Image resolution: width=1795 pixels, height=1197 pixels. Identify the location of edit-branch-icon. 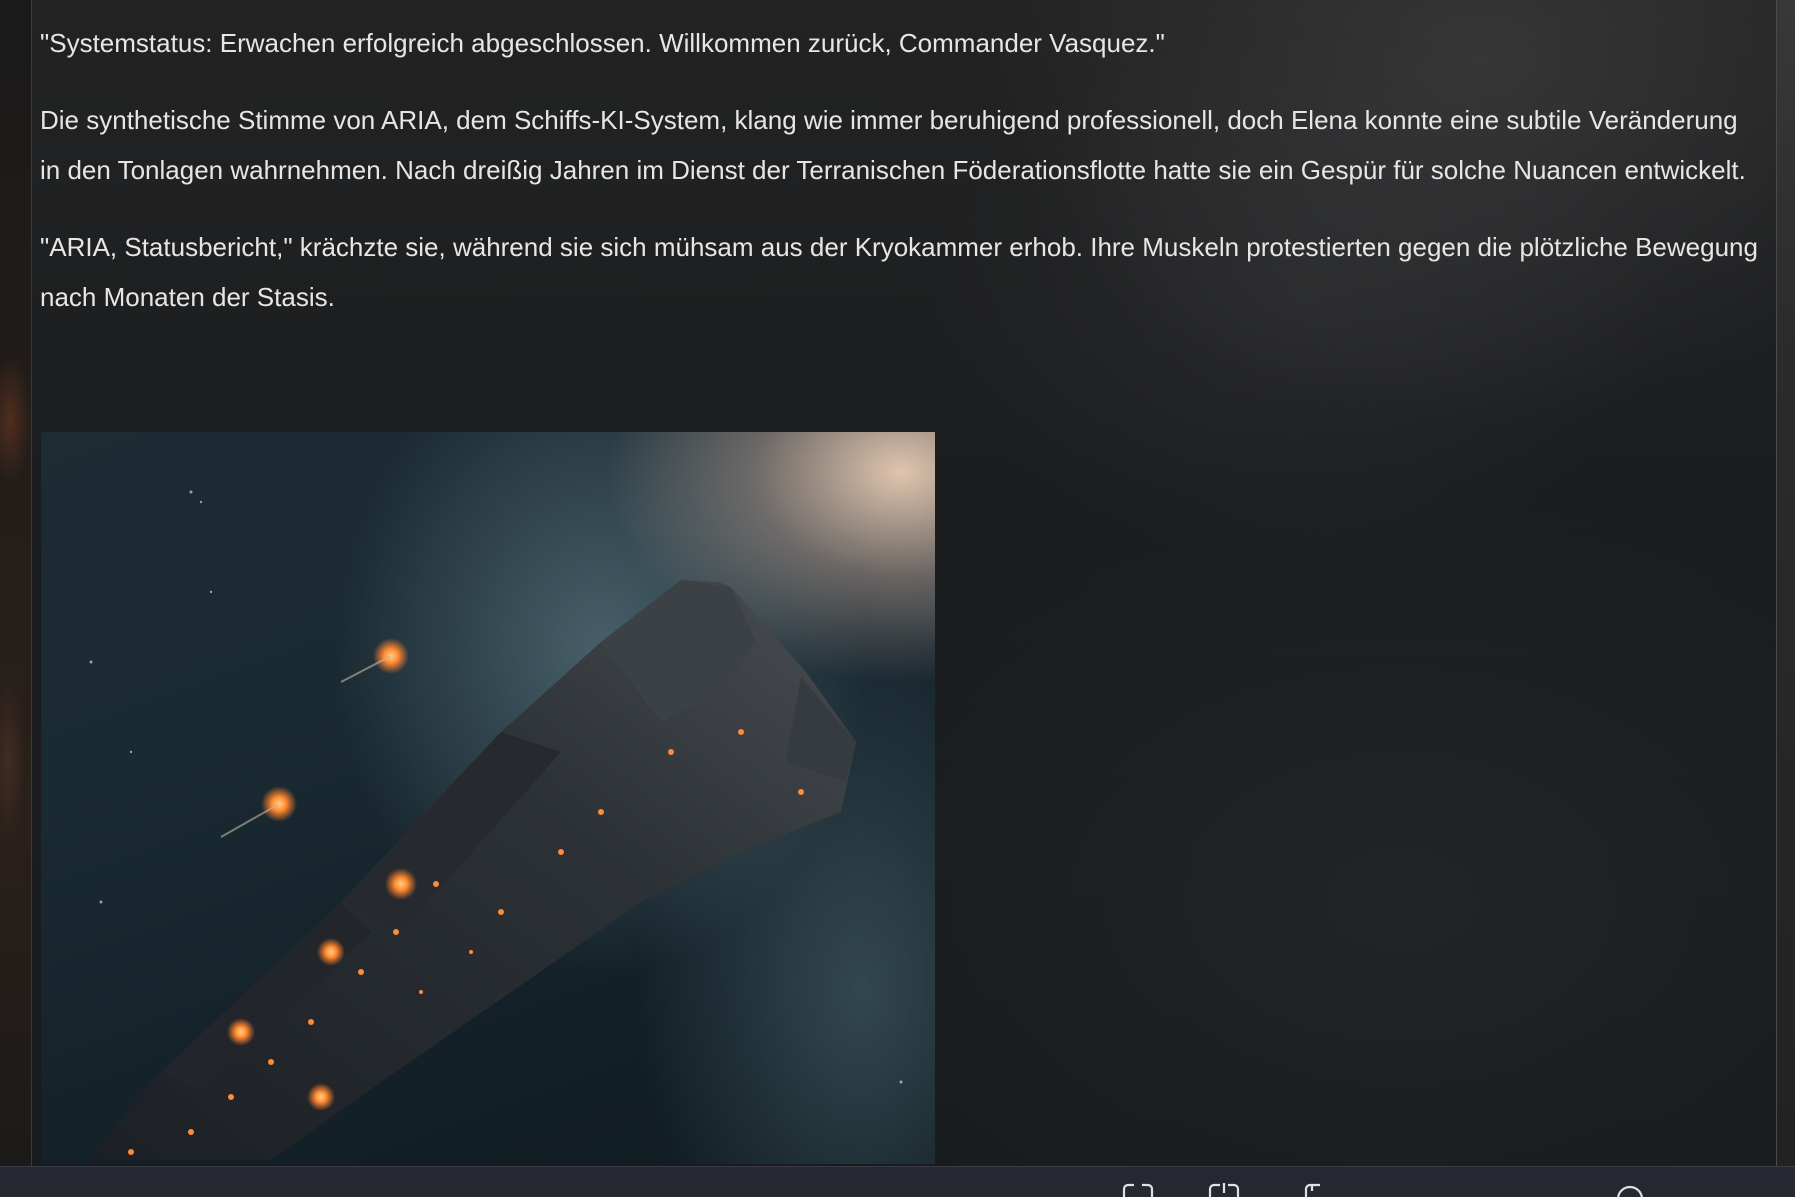
(1224, 1190).